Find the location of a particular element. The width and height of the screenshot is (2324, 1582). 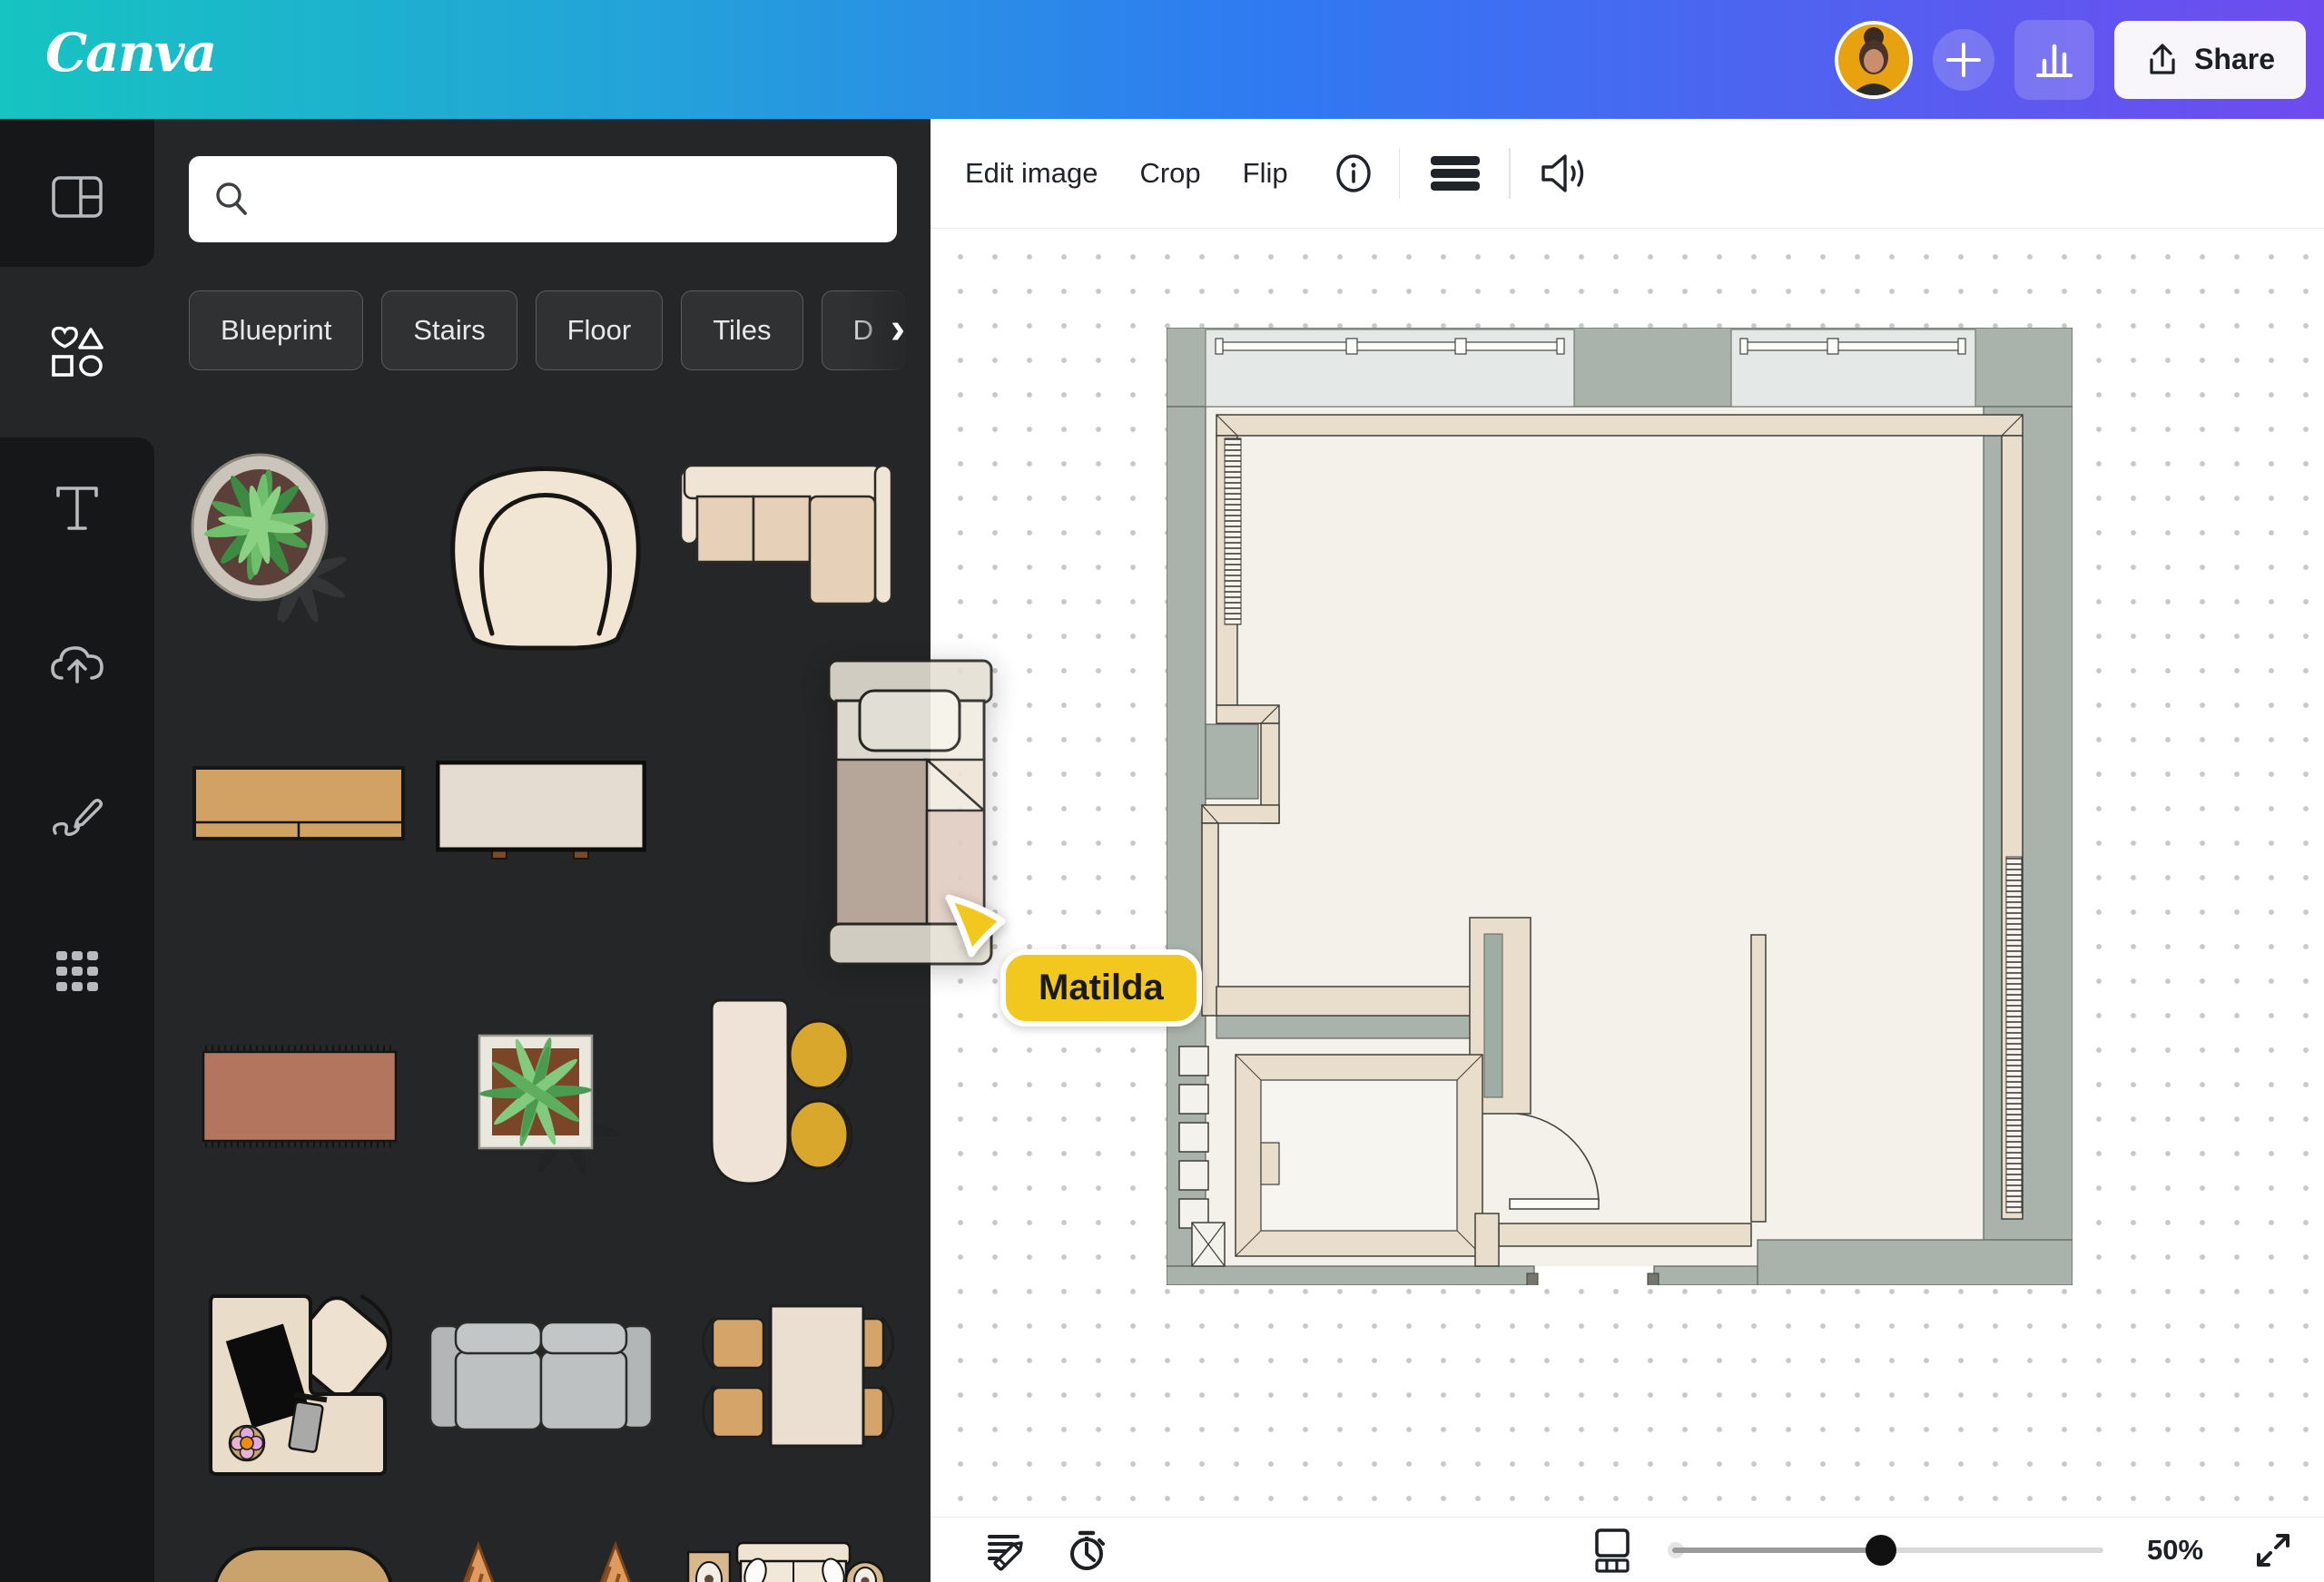

chip-stairs: Stairs is located at coordinates (449, 330).